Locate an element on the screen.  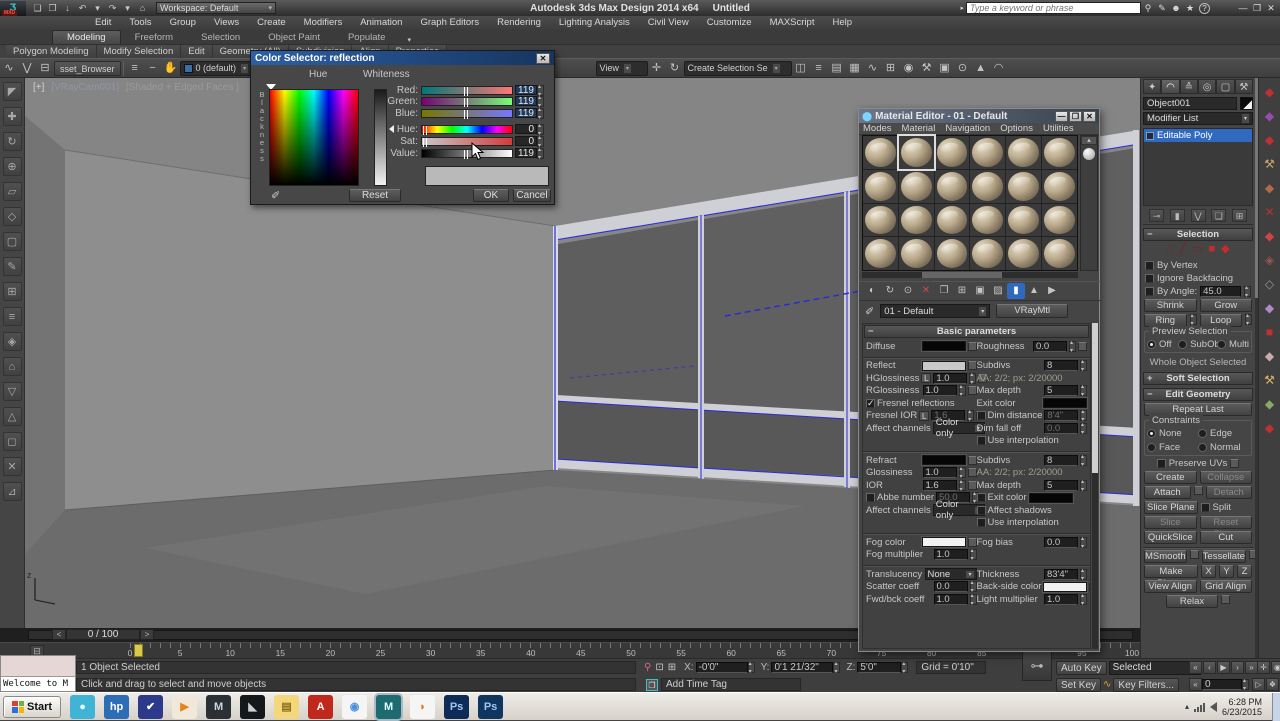
modifier-stack: Editable Poly is located at coordinates (1198, 167).